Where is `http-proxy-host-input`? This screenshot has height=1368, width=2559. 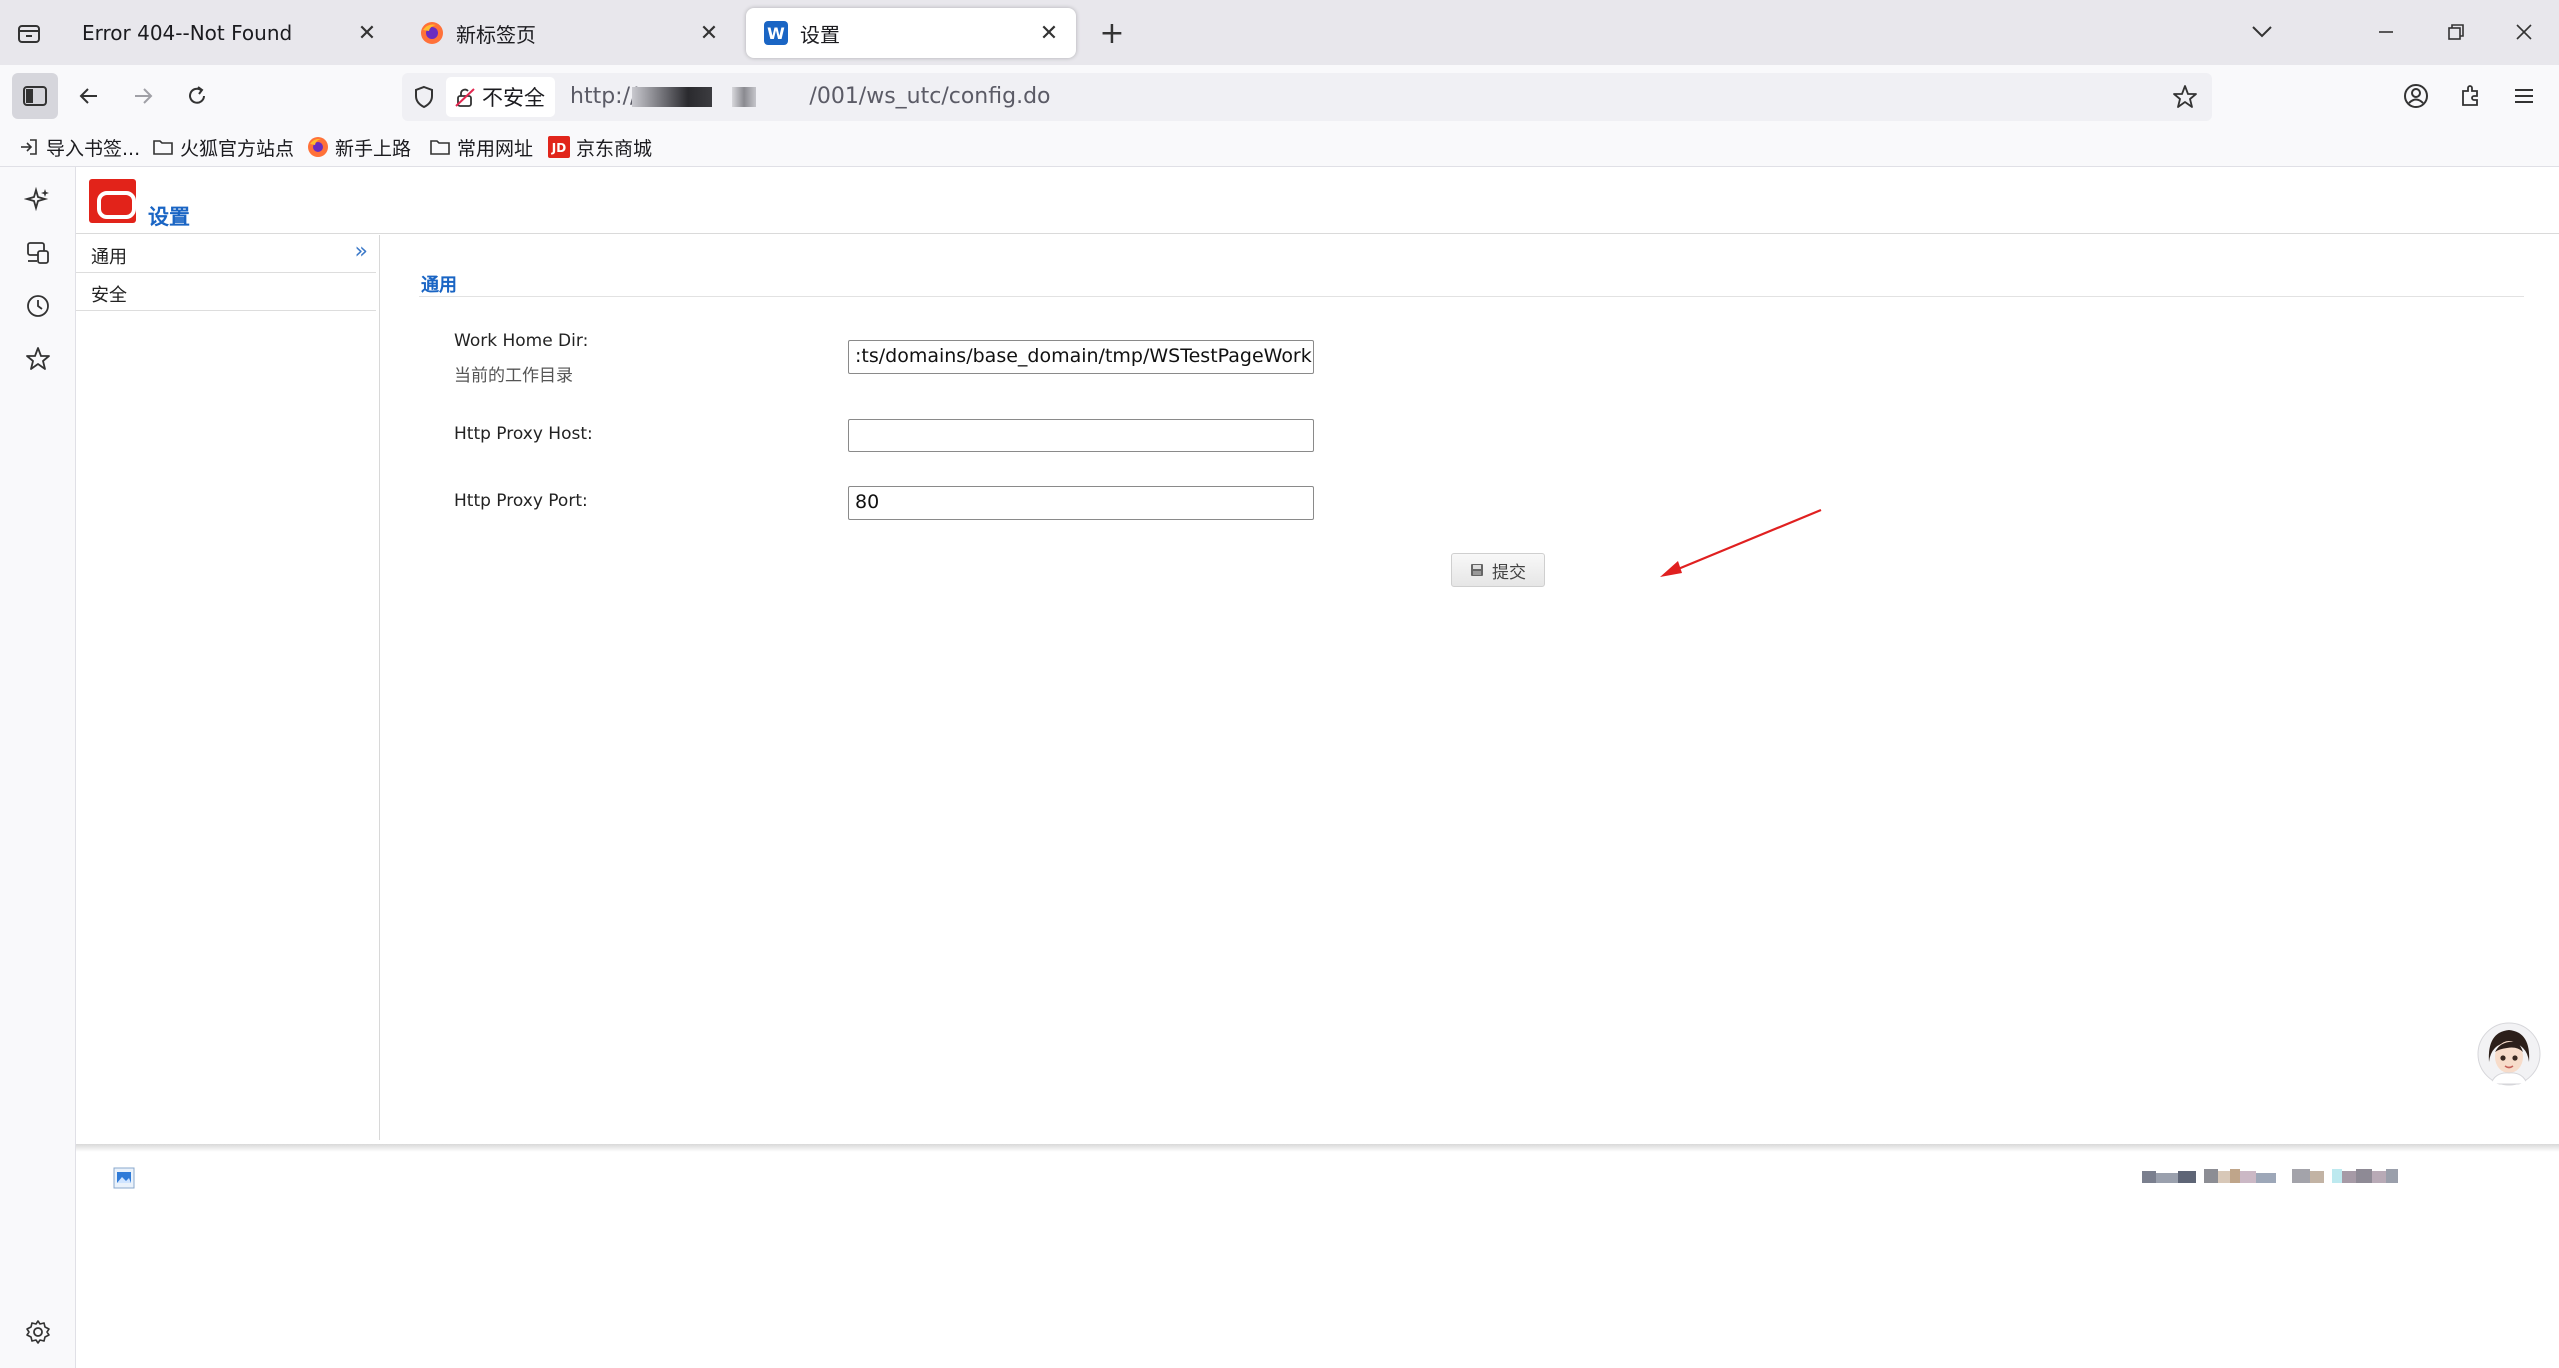
http-proxy-host-input is located at coordinates (1081, 435).